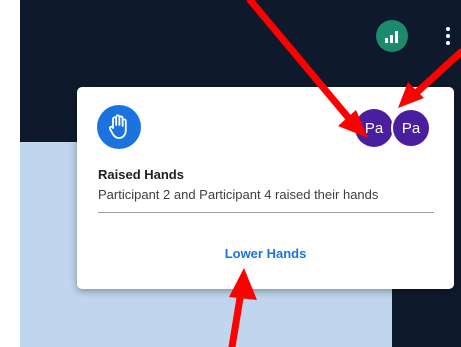 The width and height of the screenshot is (461, 347). What do you see at coordinates (392, 36) in the screenshot?
I see `signal-bars-icon` at bounding box center [392, 36].